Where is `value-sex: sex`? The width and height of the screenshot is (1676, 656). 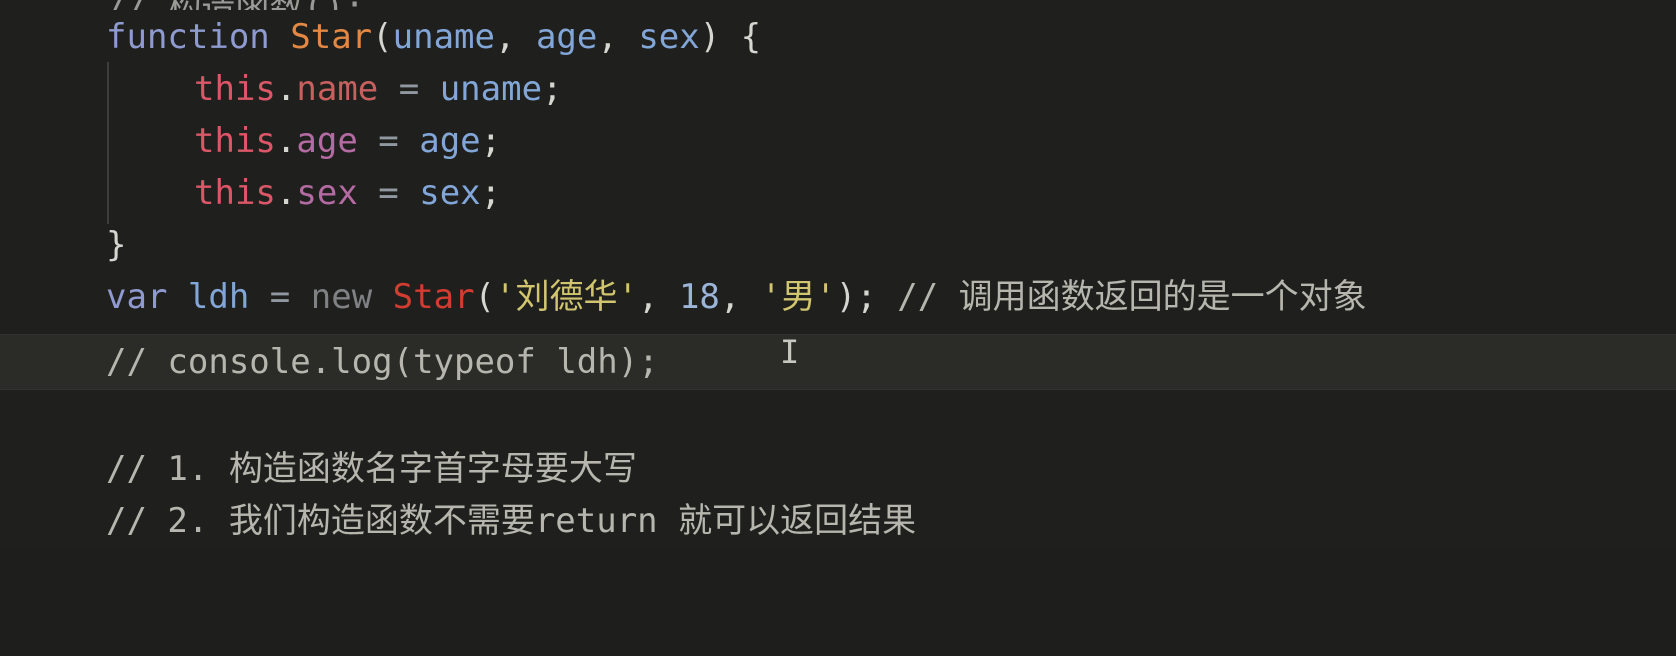
value-sex: sex is located at coordinates (450, 193).